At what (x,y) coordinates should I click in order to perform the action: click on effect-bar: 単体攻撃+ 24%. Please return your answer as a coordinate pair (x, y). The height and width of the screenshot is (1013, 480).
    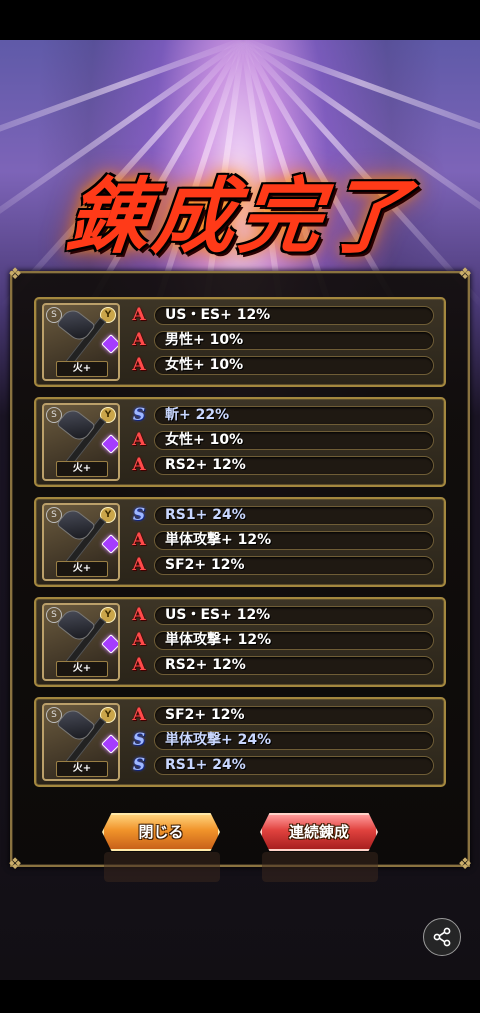
    Looking at the image, I should click on (294, 740).